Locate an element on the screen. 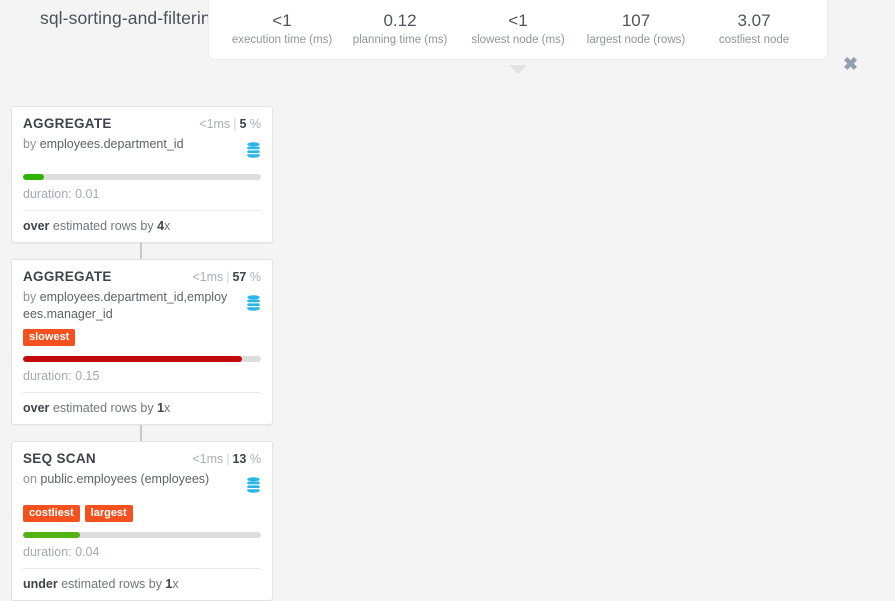  status-badge-slowest: slowest is located at coordinates (49, 337).